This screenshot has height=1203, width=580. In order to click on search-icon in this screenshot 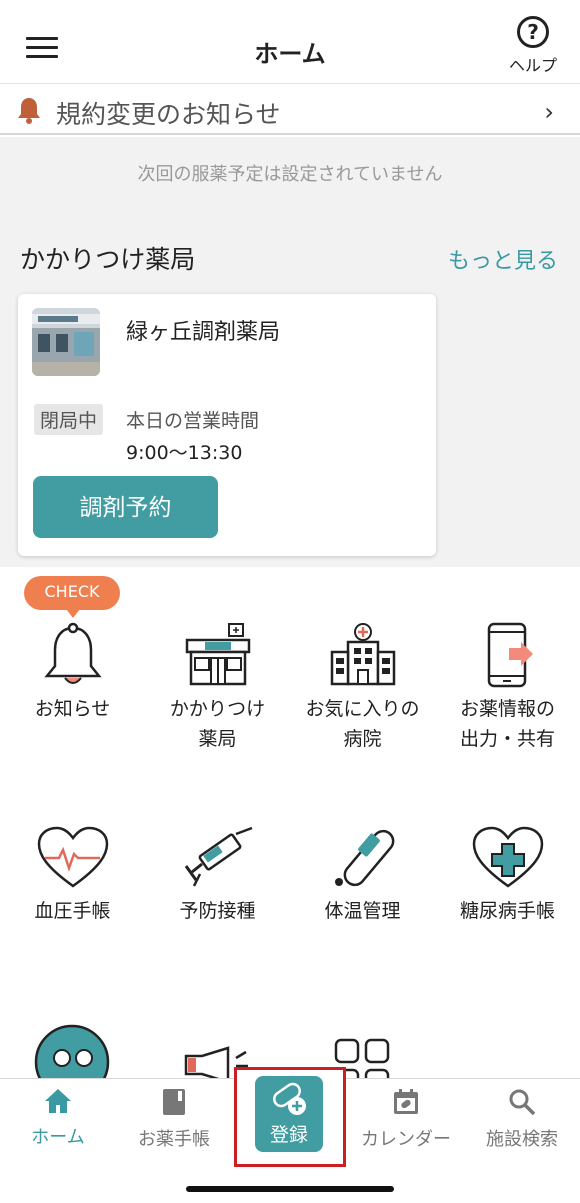, I will do `click(522, 1102)`.